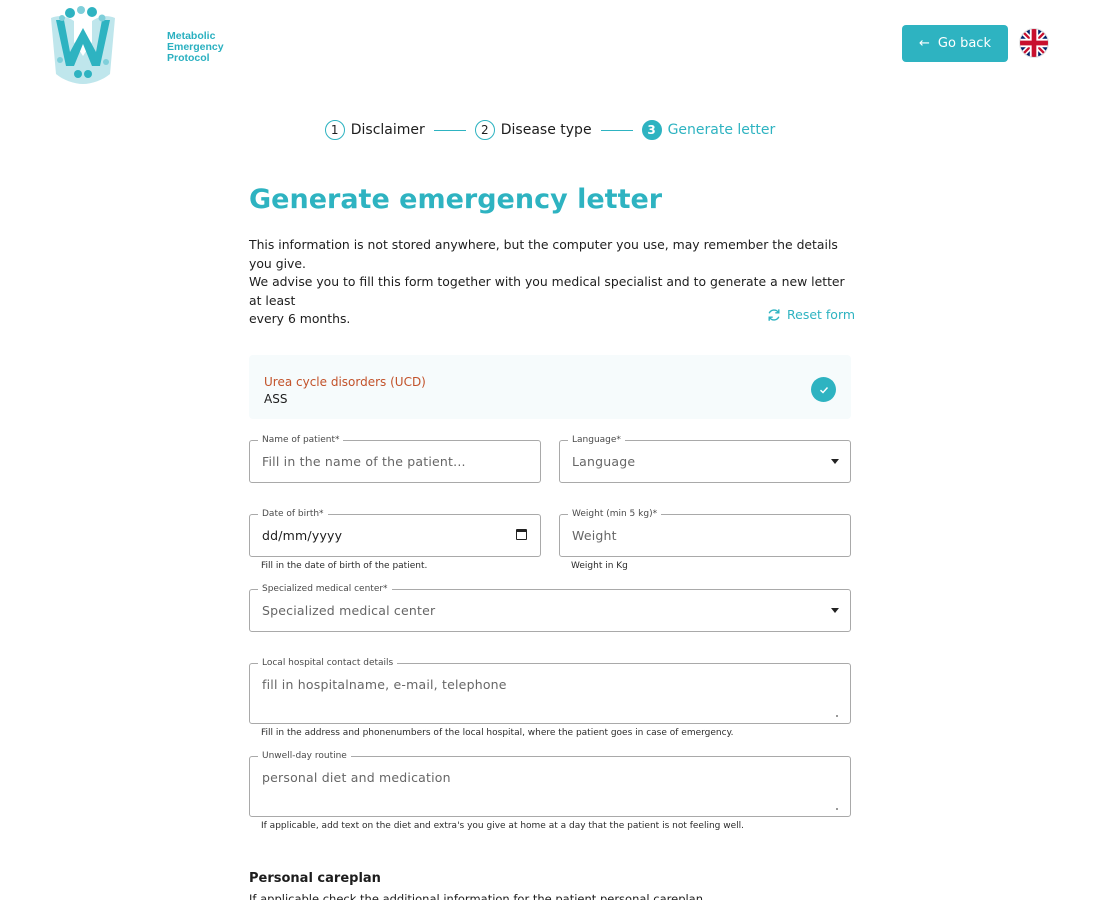 This screenshot has height=900, width=1100. I want to click on logo-text: Metabolic Emergency Protocol, so click(195, 47).